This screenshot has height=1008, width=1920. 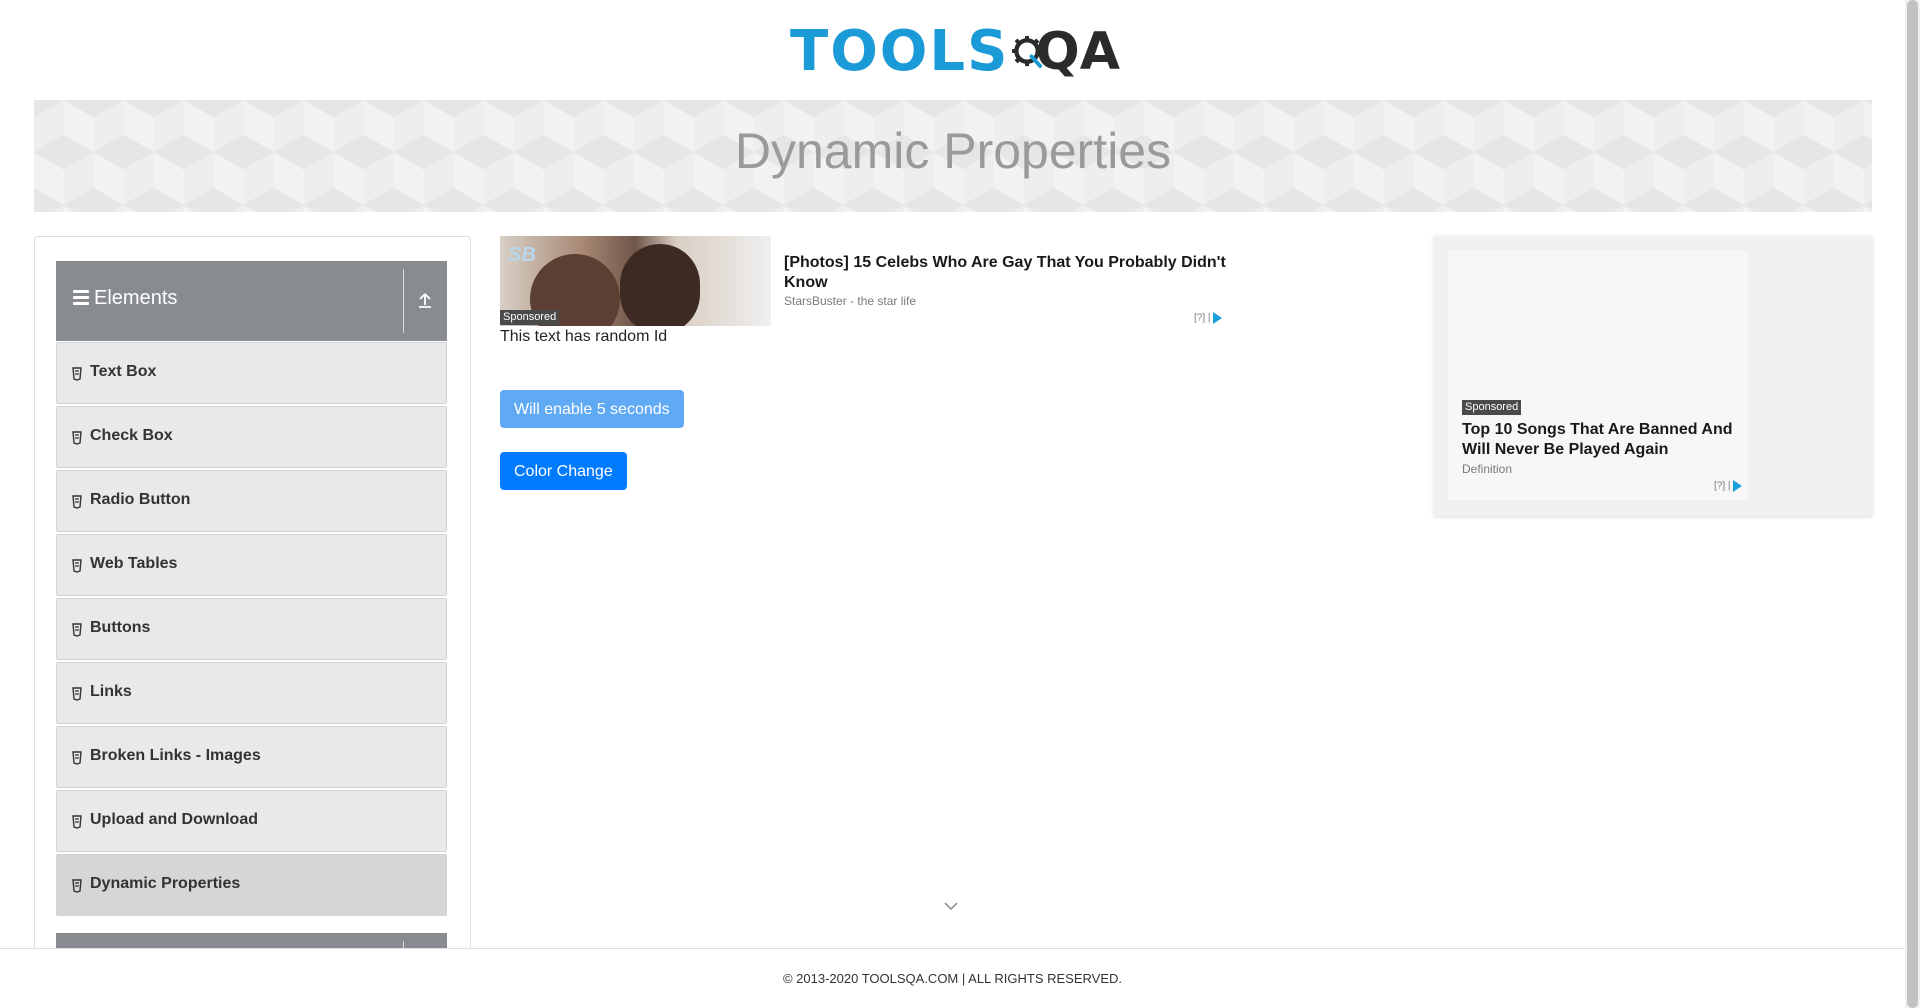 I want to click on random-id-text: This text has random Id, so click(x=584, y=336).